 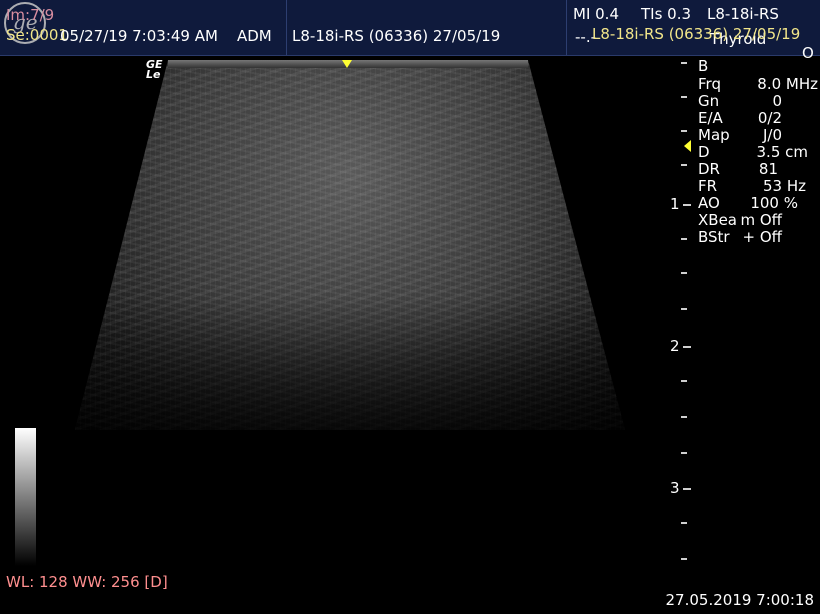 I want to click on mechanical-index: MI 0.4, so click(x=596, y=14).